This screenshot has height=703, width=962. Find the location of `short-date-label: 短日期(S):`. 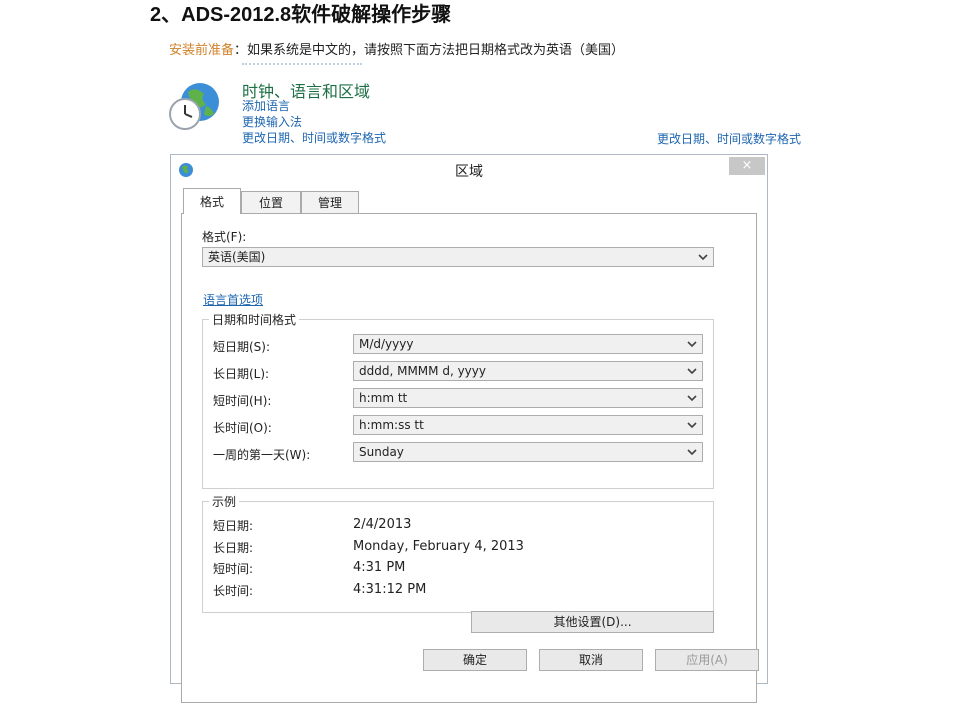

short-date-label: 短日期(S): is located at coordinates (242, 347).